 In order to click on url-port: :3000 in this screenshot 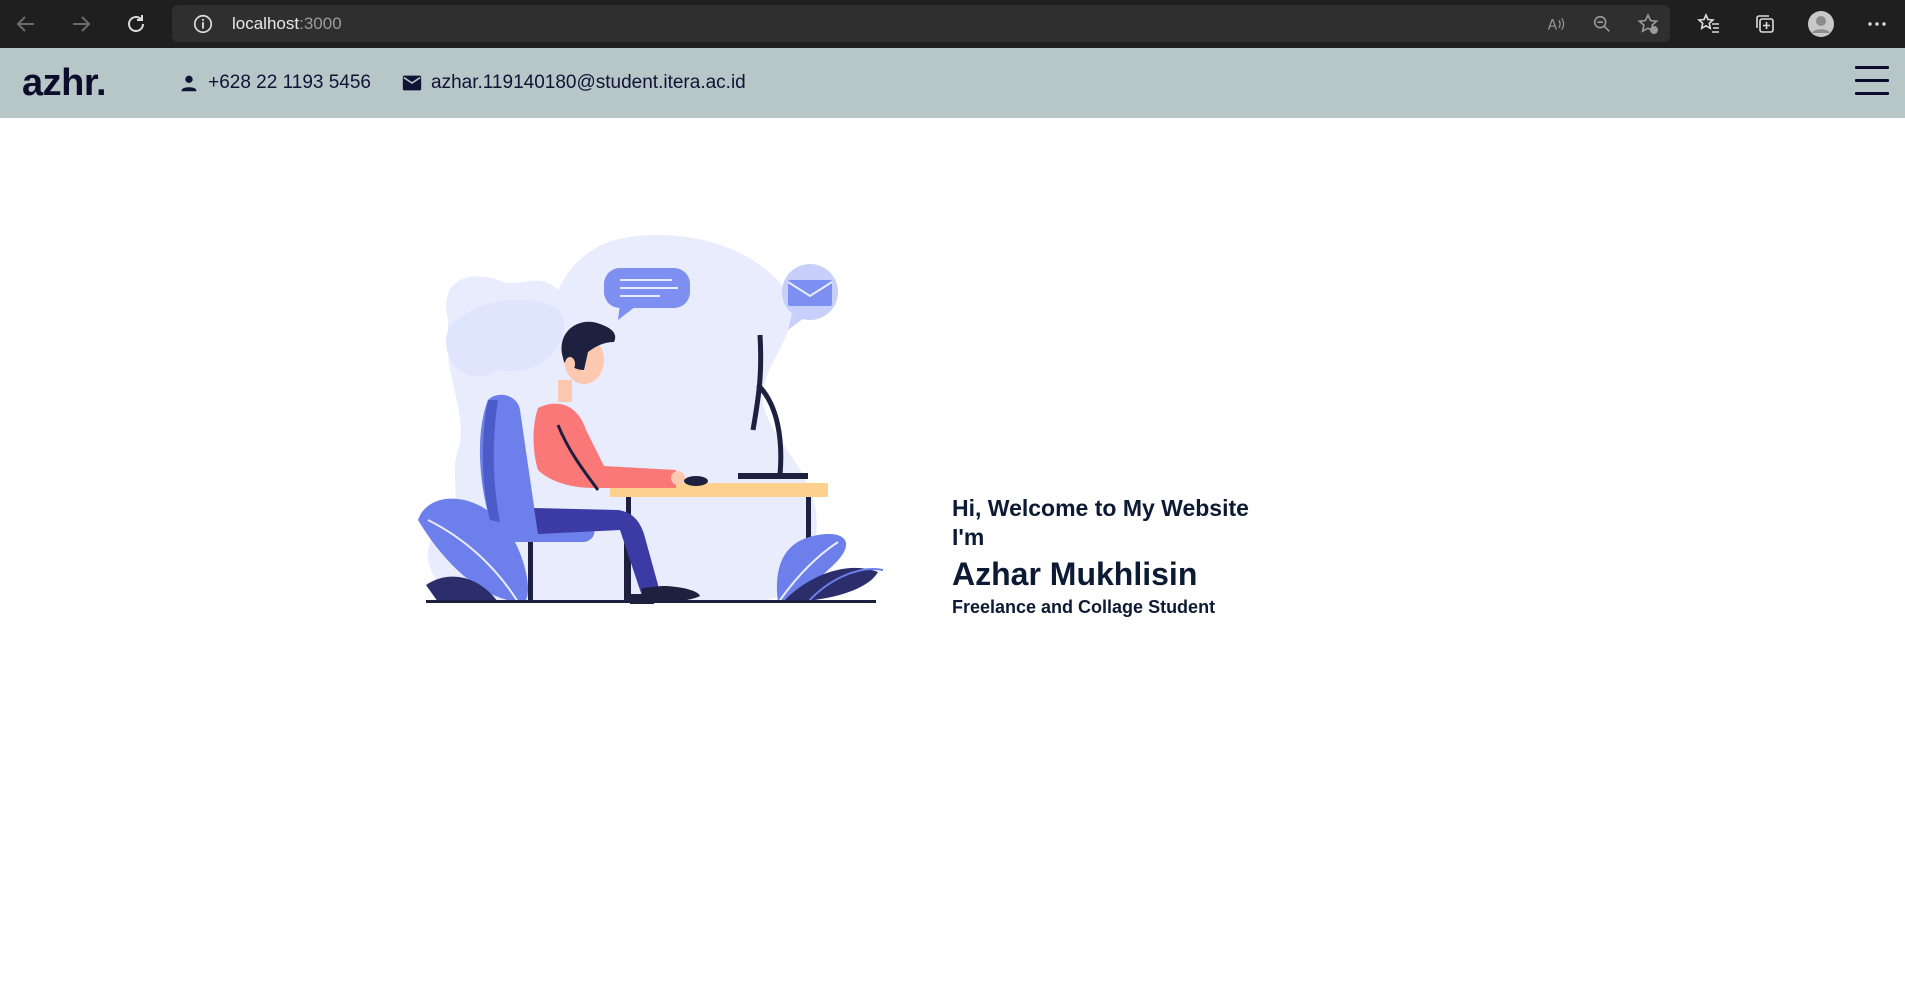, I will do `click(320, 23)`.